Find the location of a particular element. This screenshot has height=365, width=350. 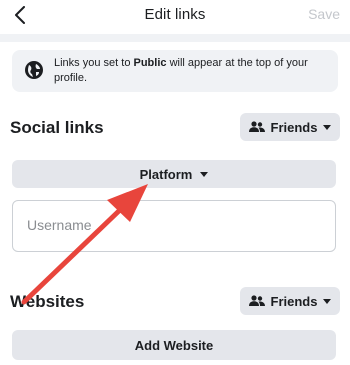

websites-audience-label: Friends is located at coordinates (294, 301).